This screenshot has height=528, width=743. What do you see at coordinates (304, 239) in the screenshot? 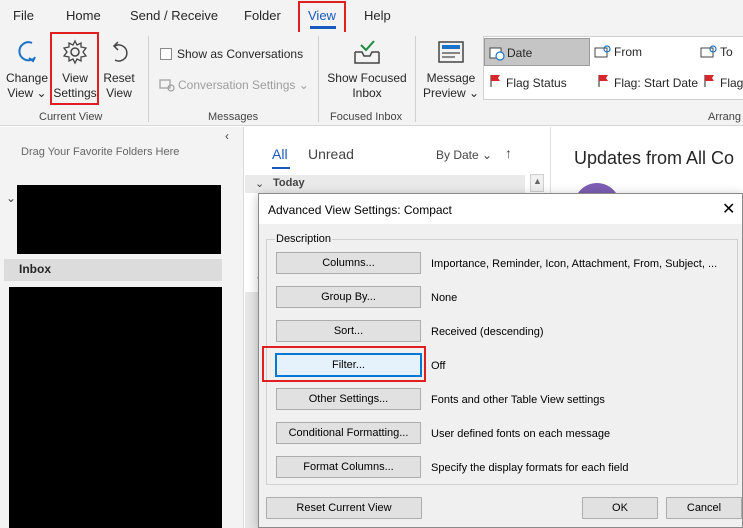
I see `description-label: Description` at bounding box center [304, 239].